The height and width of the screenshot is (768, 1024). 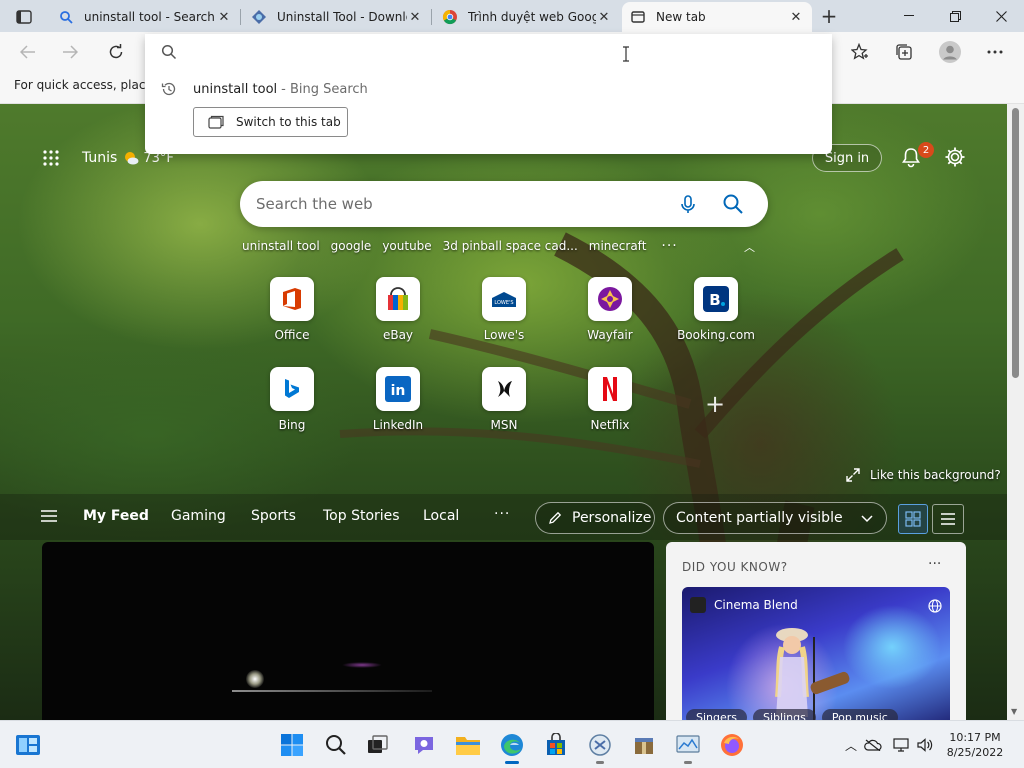 What do you see at coordinates (744, 605) in the screenshot?
I see `article-source: Cinema Blend` at bounding box center [744, 605].